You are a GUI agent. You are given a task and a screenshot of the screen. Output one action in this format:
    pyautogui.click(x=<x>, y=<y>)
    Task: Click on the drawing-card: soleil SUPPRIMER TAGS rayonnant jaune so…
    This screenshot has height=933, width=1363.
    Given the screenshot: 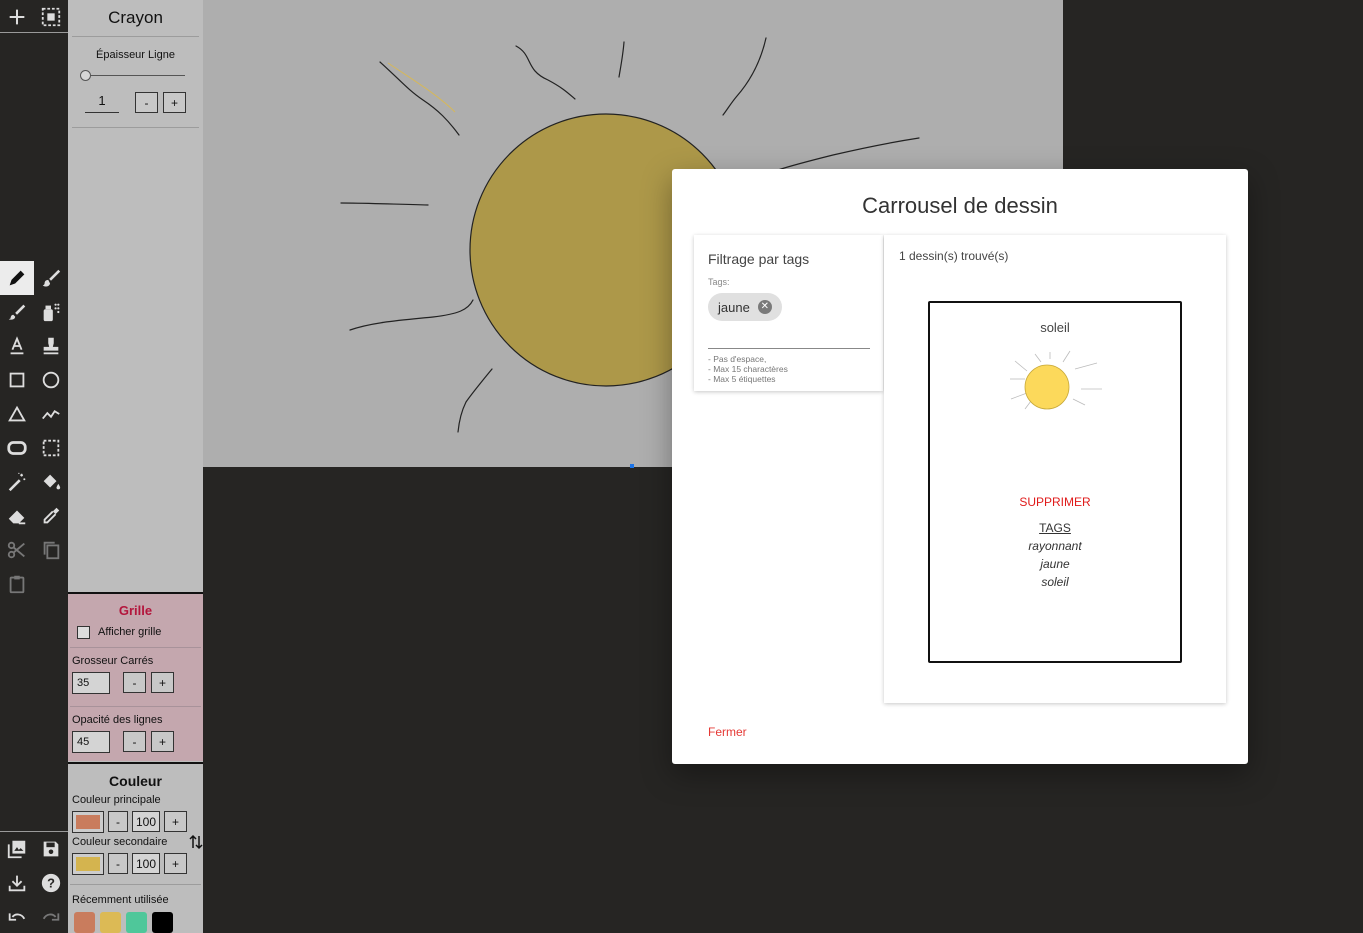 What is the action you would take?
    pyautogui.click(x=1055, y=482)
    